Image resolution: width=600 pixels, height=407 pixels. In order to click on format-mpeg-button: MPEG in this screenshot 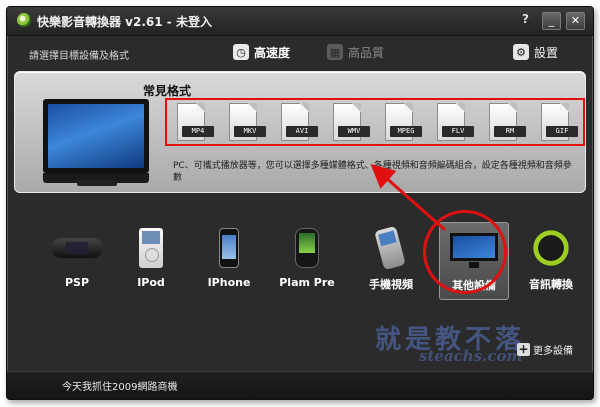, I will do `click(403, 122)`.